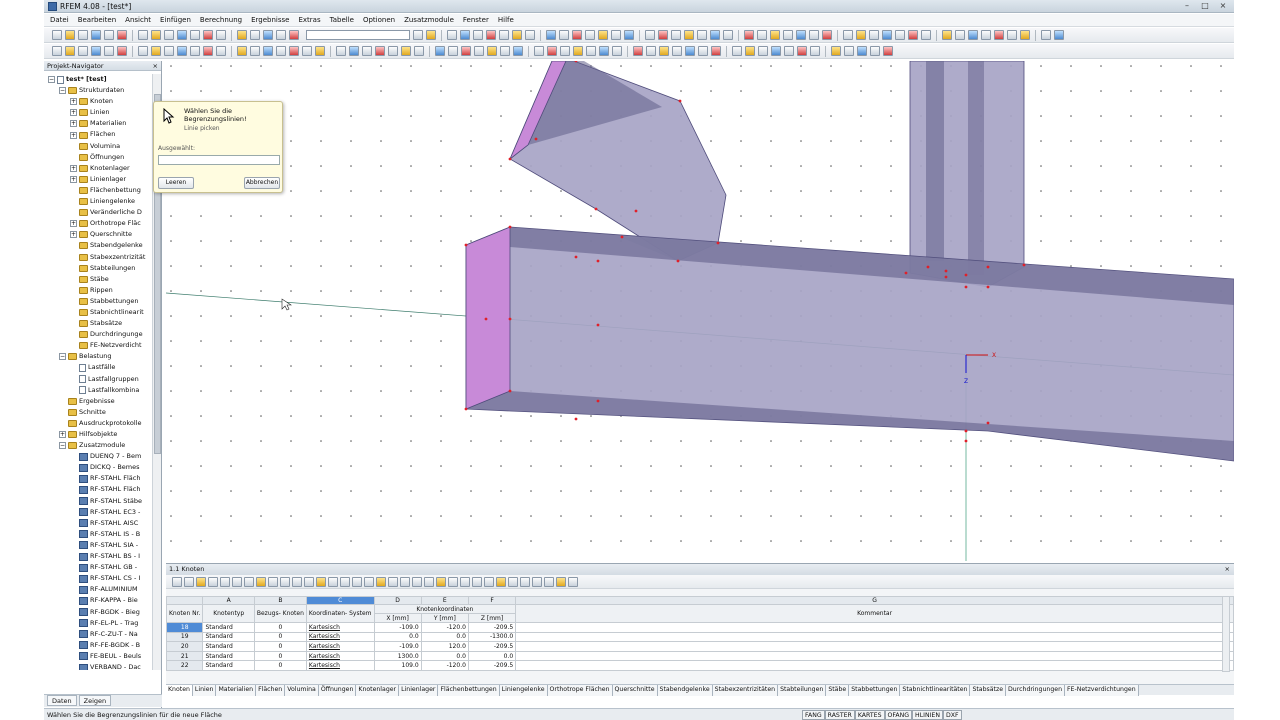  I want to click on status-flag: KARTES, so click(869, 715).